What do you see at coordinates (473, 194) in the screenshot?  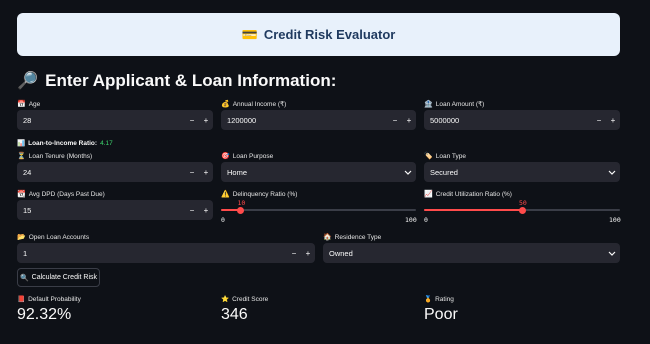 I see `utilization-label-text: Credit Utilization Ratio (%)` at bounding box center [473, 194].